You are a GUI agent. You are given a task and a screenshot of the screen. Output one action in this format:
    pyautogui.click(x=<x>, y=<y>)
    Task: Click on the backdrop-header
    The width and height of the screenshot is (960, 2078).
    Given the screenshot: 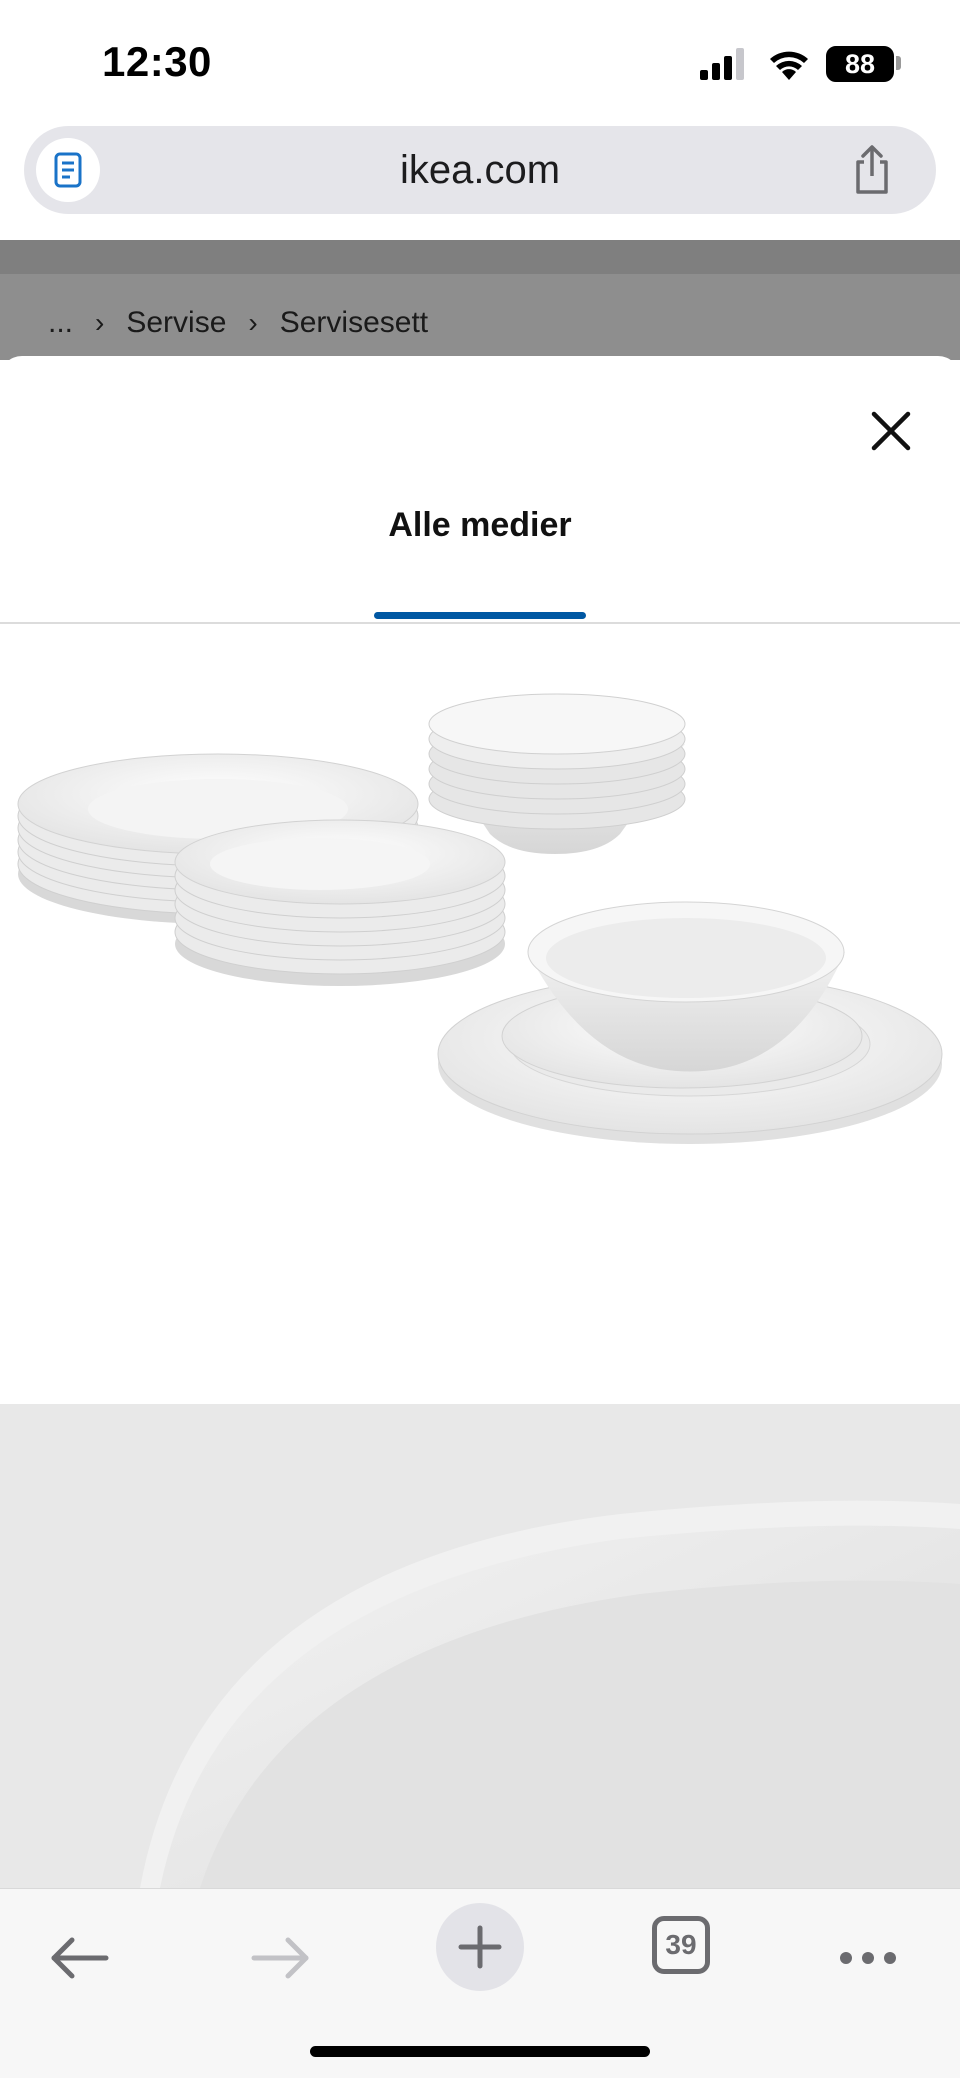 What is the action you would take?
    pyautogui.click(x=480, y=257)
    